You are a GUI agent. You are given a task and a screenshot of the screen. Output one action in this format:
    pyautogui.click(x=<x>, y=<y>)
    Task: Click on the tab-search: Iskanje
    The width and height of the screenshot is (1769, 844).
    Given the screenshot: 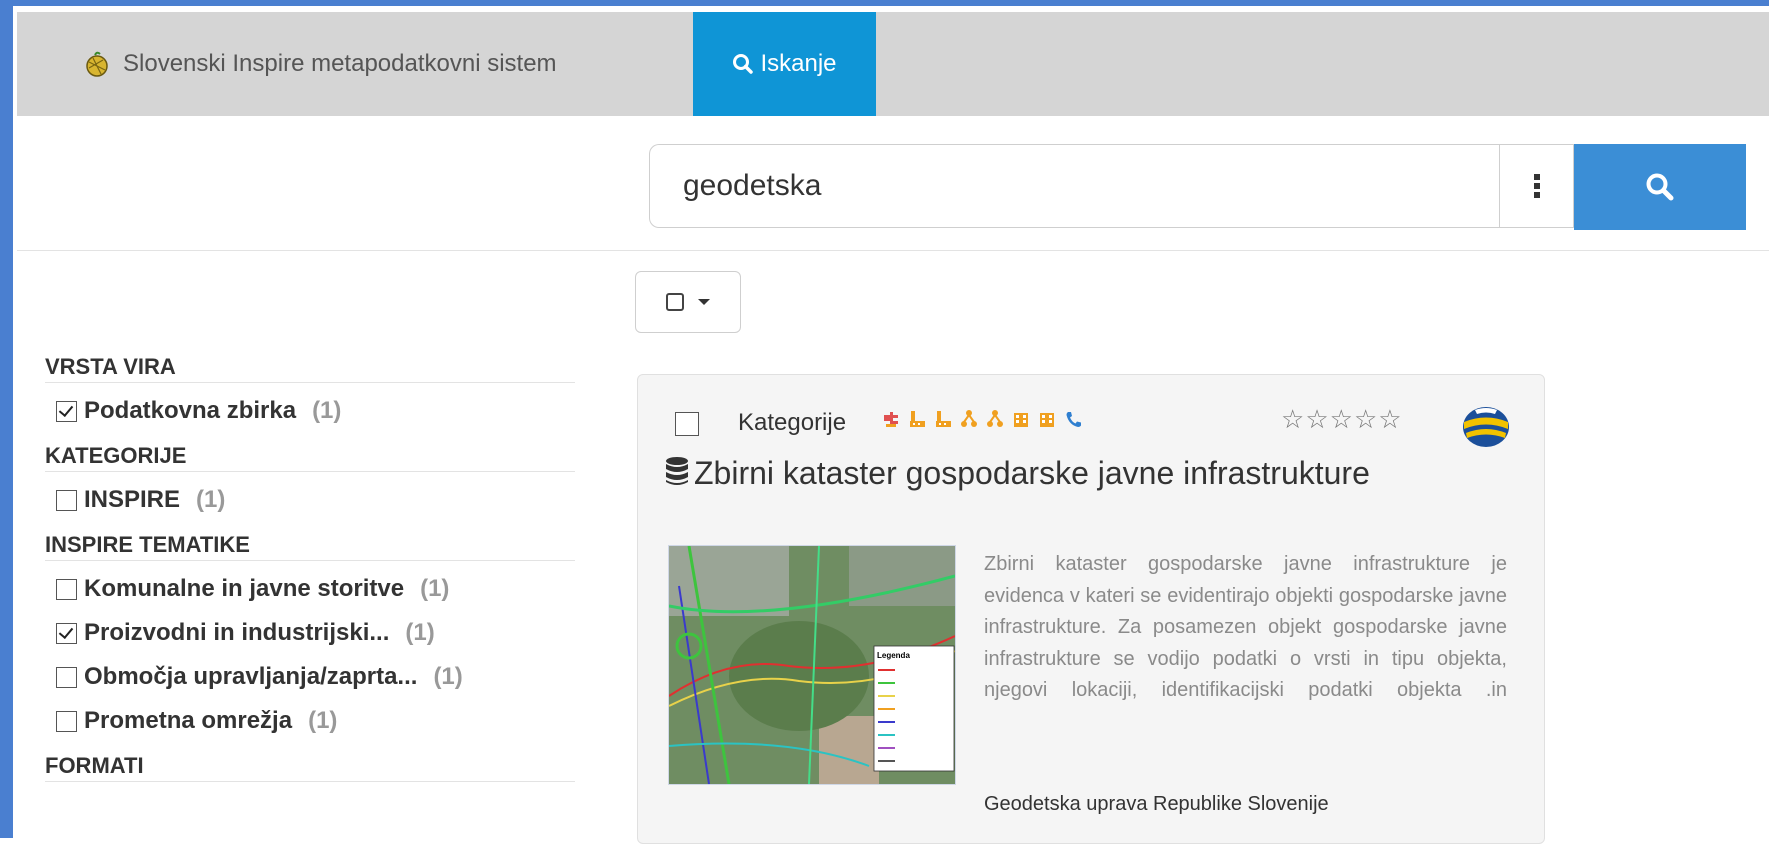 What is the action you would take?
    pyautogui.click(x=784, y=64)
    